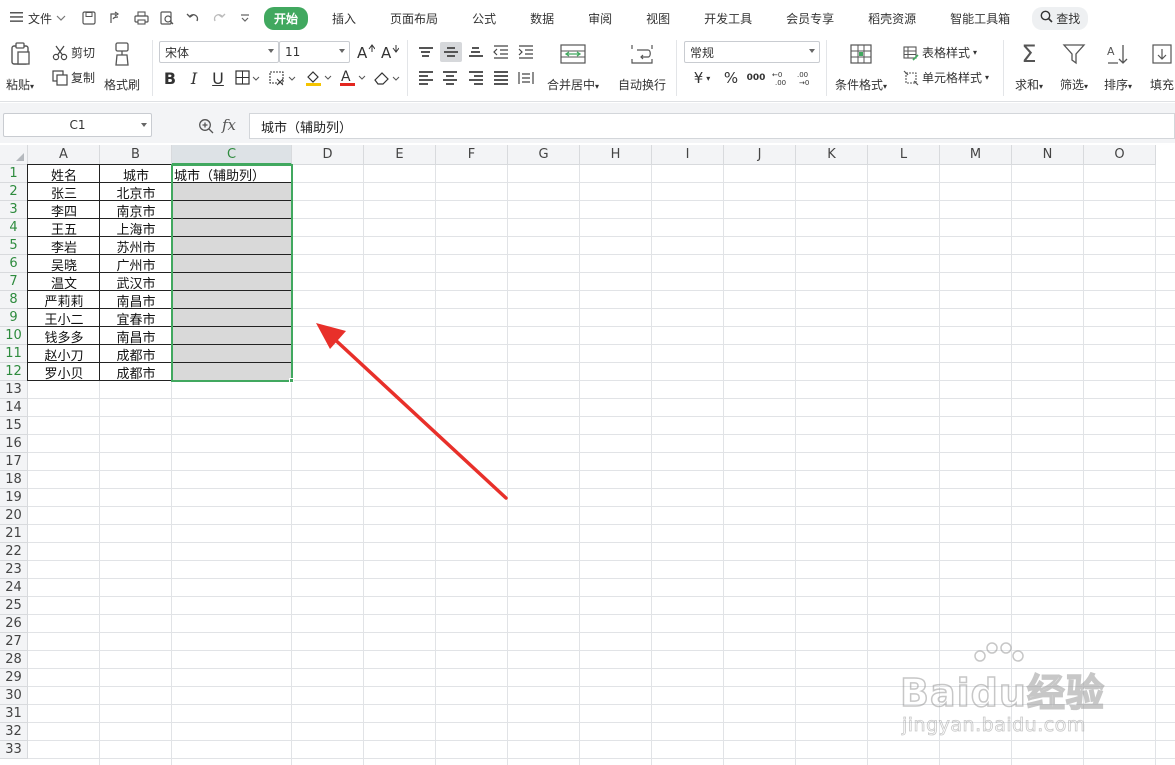 This screenshot has height=765, width=1175. What do you see at coordinates (64, 336) in the screenshot?
I see `cell-a10: 钱多多` at bounding box center [64, 336].